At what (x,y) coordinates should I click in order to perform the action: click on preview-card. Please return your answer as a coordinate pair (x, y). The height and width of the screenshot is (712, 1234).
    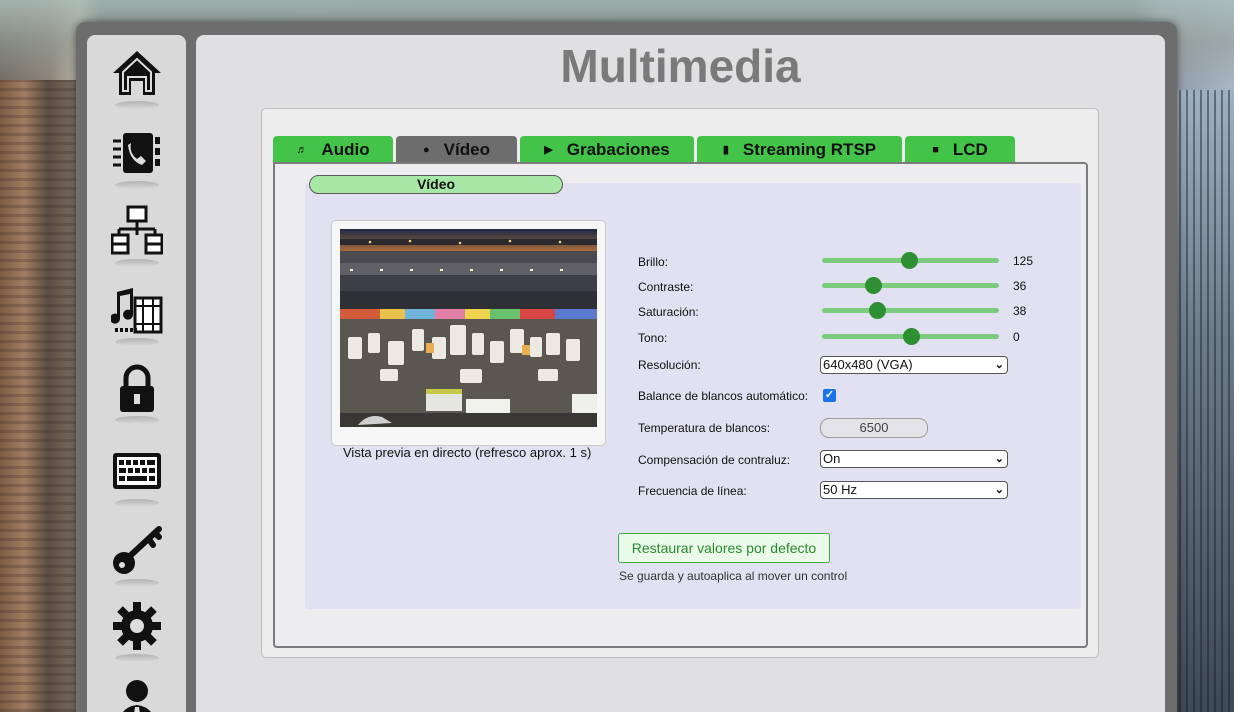
    Looking at the image, I should click on (468, 333).